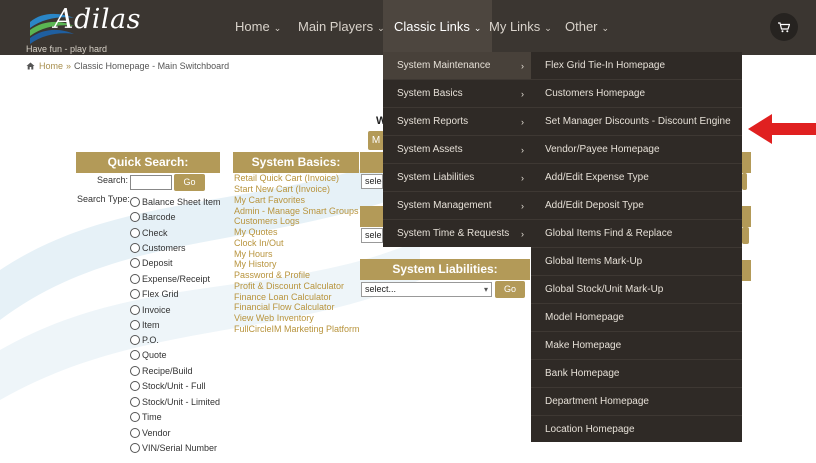 This screenshot has height=463, width=816. I want to click on system-basics-title: System Basics:, so click(296, 162).